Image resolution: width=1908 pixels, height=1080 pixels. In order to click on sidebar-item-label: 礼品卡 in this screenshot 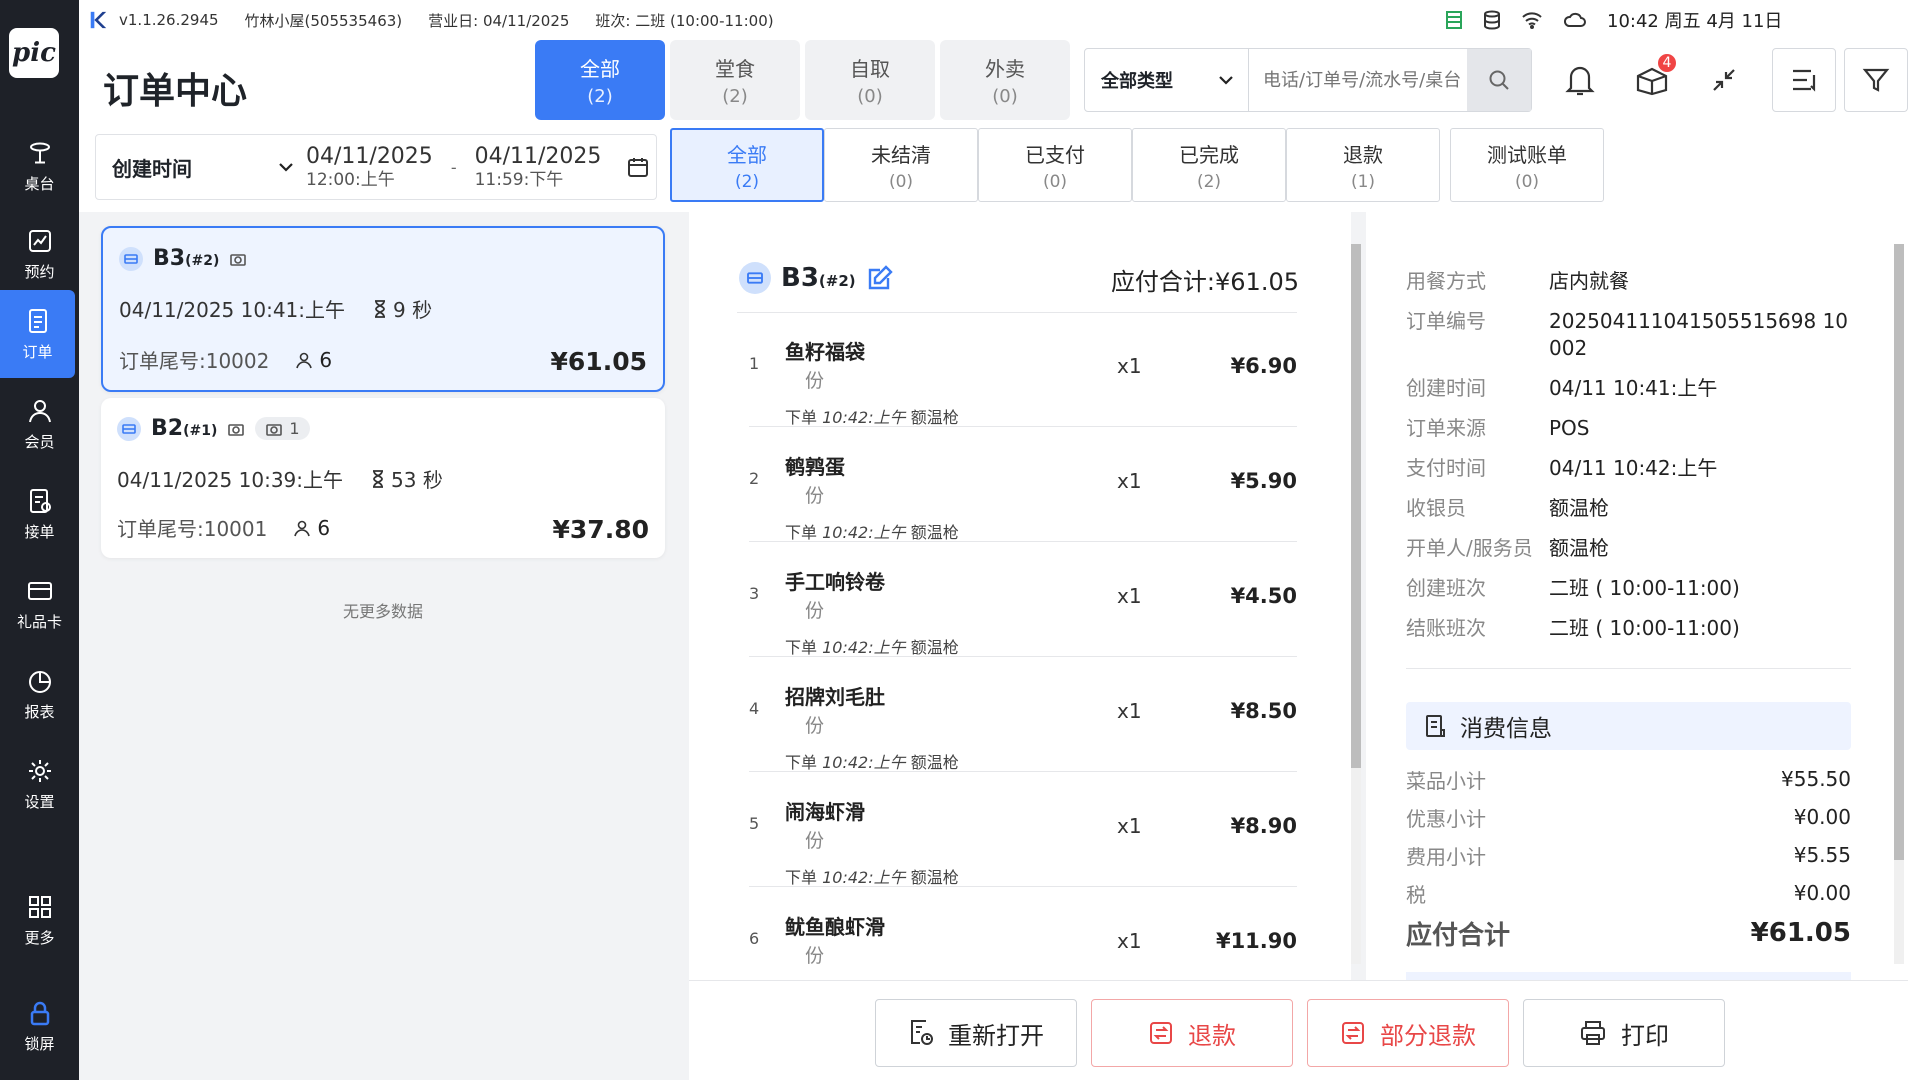, I will do `click(39, 621)`.